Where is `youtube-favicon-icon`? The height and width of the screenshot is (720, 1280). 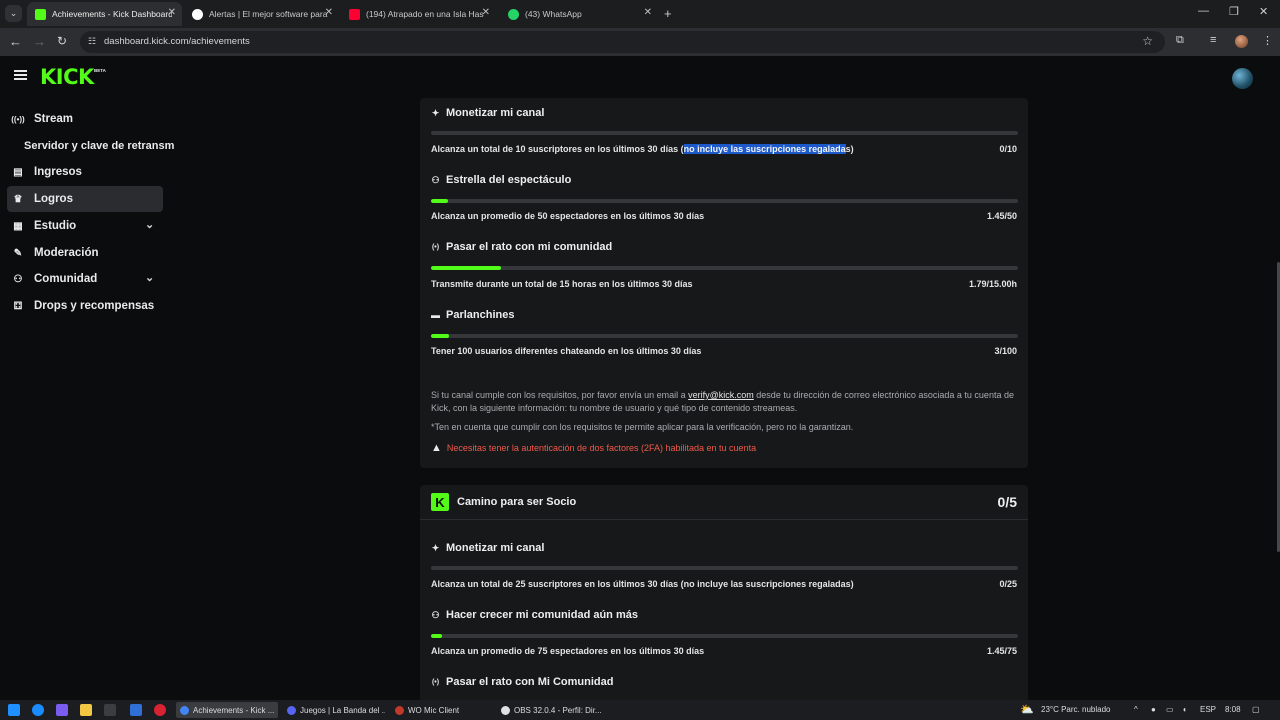 youtube-favicon-icon is located at coordinates (354, 14).